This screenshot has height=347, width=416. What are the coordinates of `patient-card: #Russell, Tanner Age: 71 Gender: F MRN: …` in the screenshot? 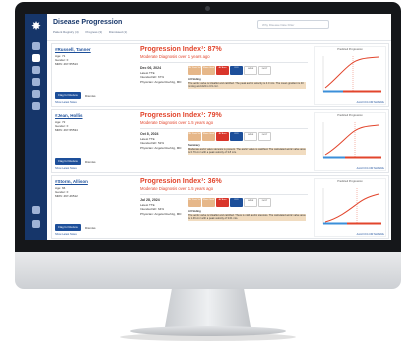 It's located at (220, 75).